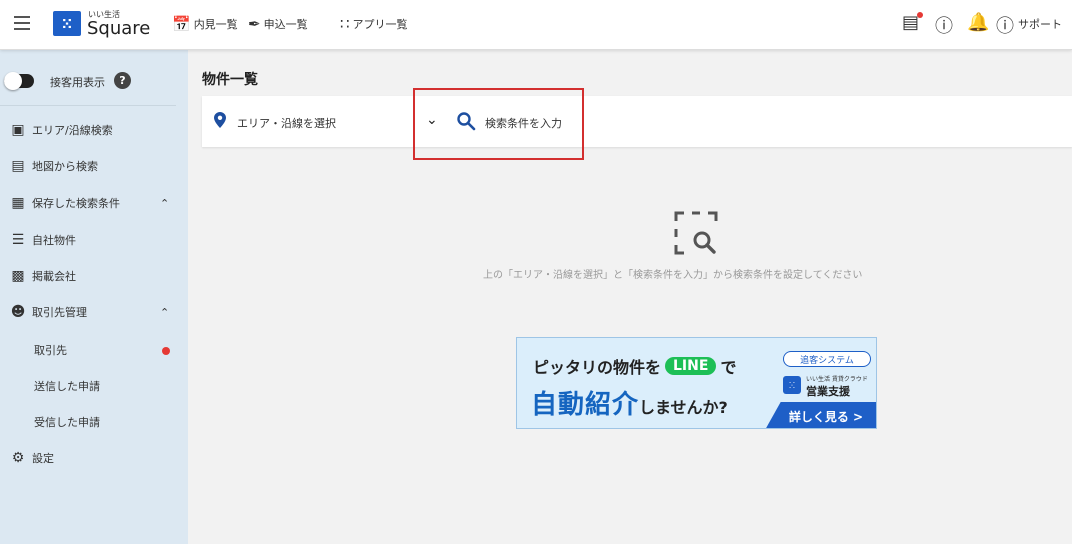 This screenshot has height=544, width=1072. Describe the element at coordinates (18, 130) in the screenshot. I see `train-icon: ▣` at that location.